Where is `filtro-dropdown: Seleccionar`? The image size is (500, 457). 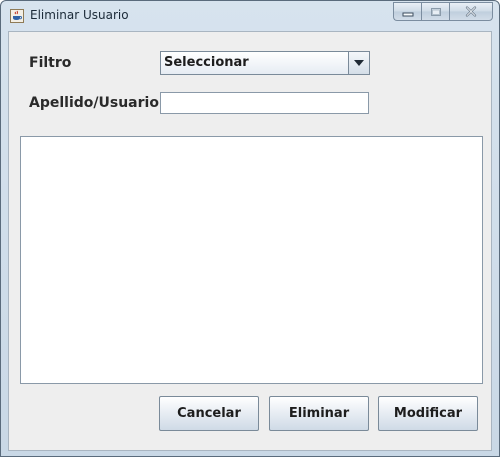
filtro-dropdown: Seleccionar is located at coordinates (265, 63).